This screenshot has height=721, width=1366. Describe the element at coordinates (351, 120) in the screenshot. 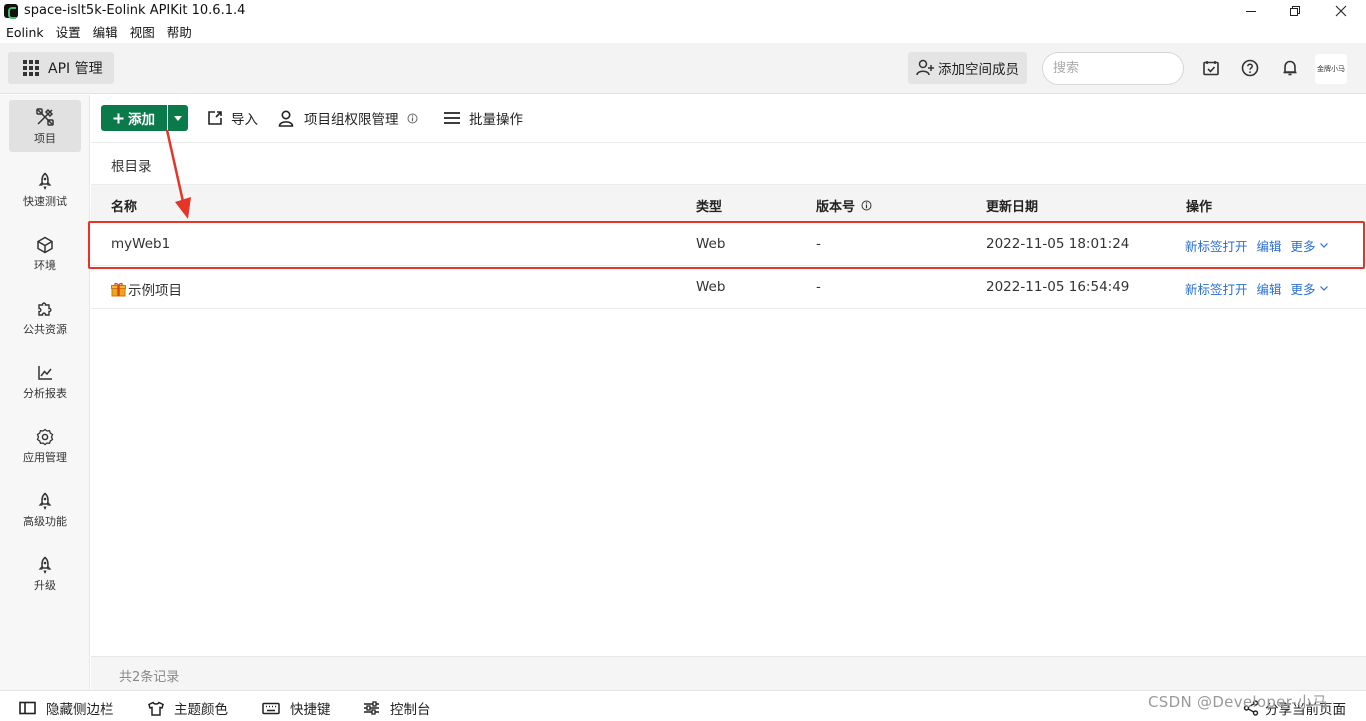

I see `permission-label: 项目组权限管理` at that location.